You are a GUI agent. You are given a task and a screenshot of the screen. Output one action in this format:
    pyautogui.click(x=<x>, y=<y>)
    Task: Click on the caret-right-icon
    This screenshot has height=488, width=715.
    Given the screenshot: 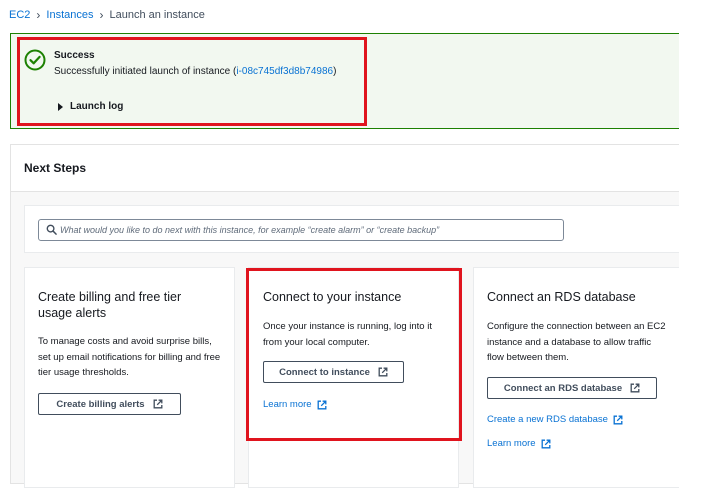 What is the action you would take?
    pyautogui.click(x=60, y=106)
    